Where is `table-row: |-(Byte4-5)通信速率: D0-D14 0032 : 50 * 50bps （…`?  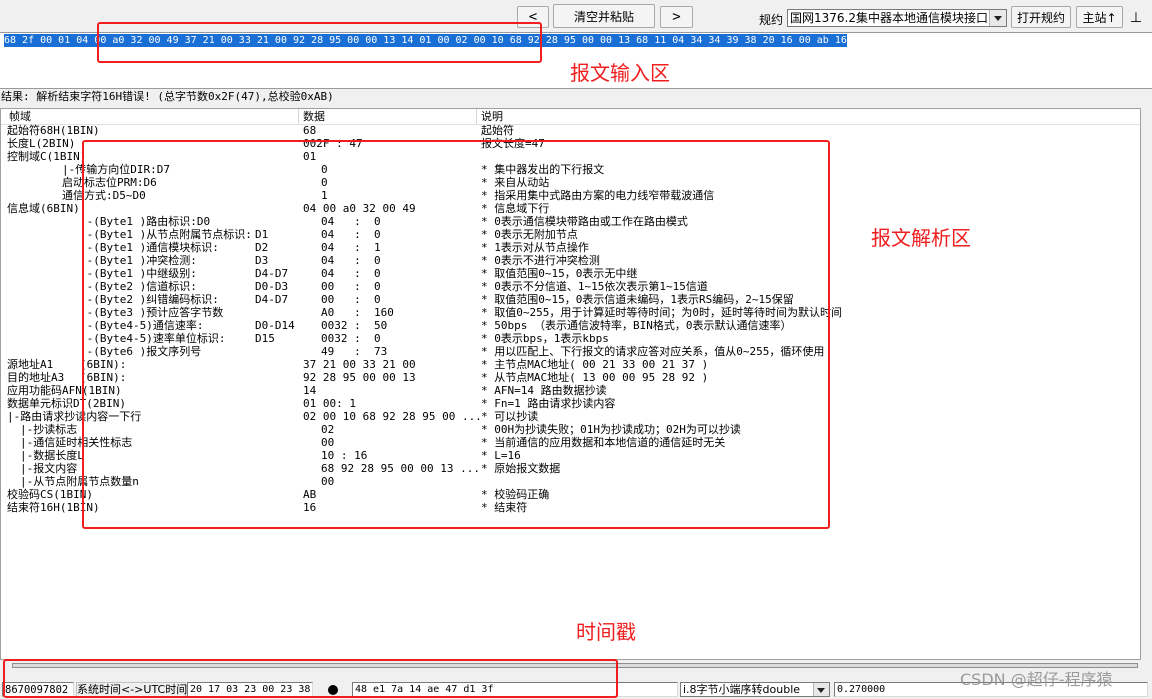
table-row: |-(Byte4-5)通信速率: D0-D14 0032 : 50 * 50bps （… is located at coordinates (570, 325).